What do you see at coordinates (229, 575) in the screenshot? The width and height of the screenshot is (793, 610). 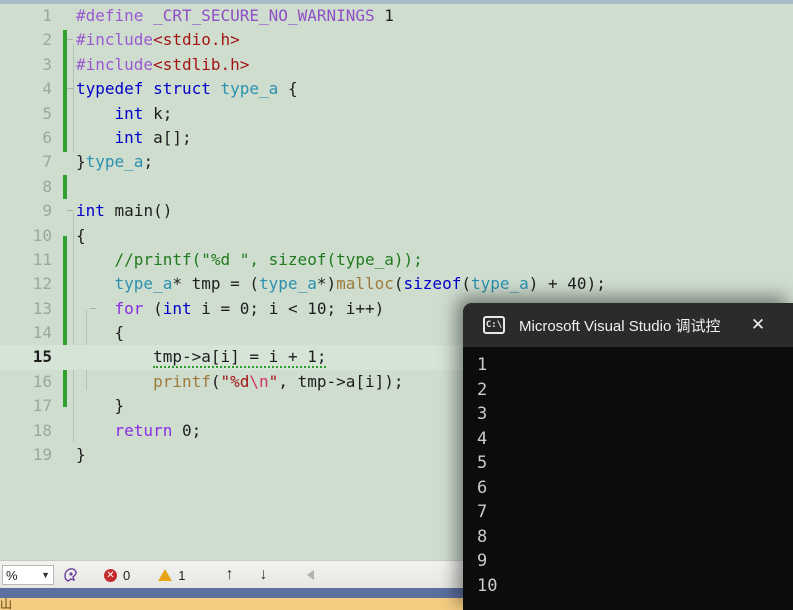 I see `previous-item-button: ↑` at bounding box center [229, 575].